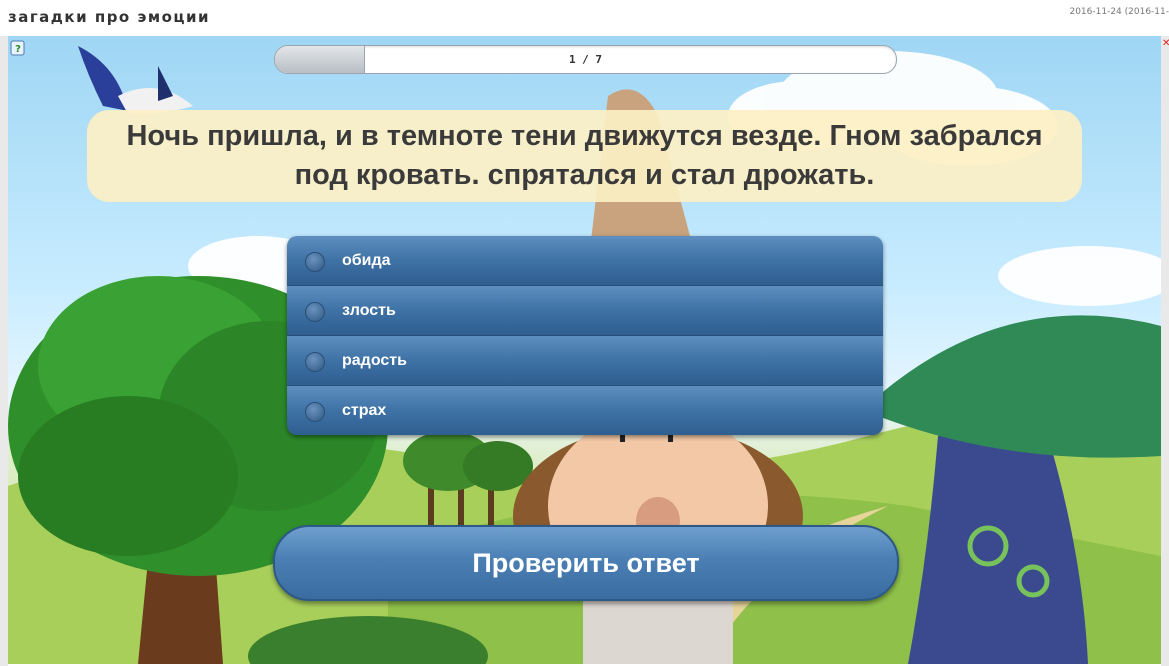 This screenshot has width=1169, height=666. I want to click on timestamp: 2016-11-24 (2016-11-, so click(1119, 12).